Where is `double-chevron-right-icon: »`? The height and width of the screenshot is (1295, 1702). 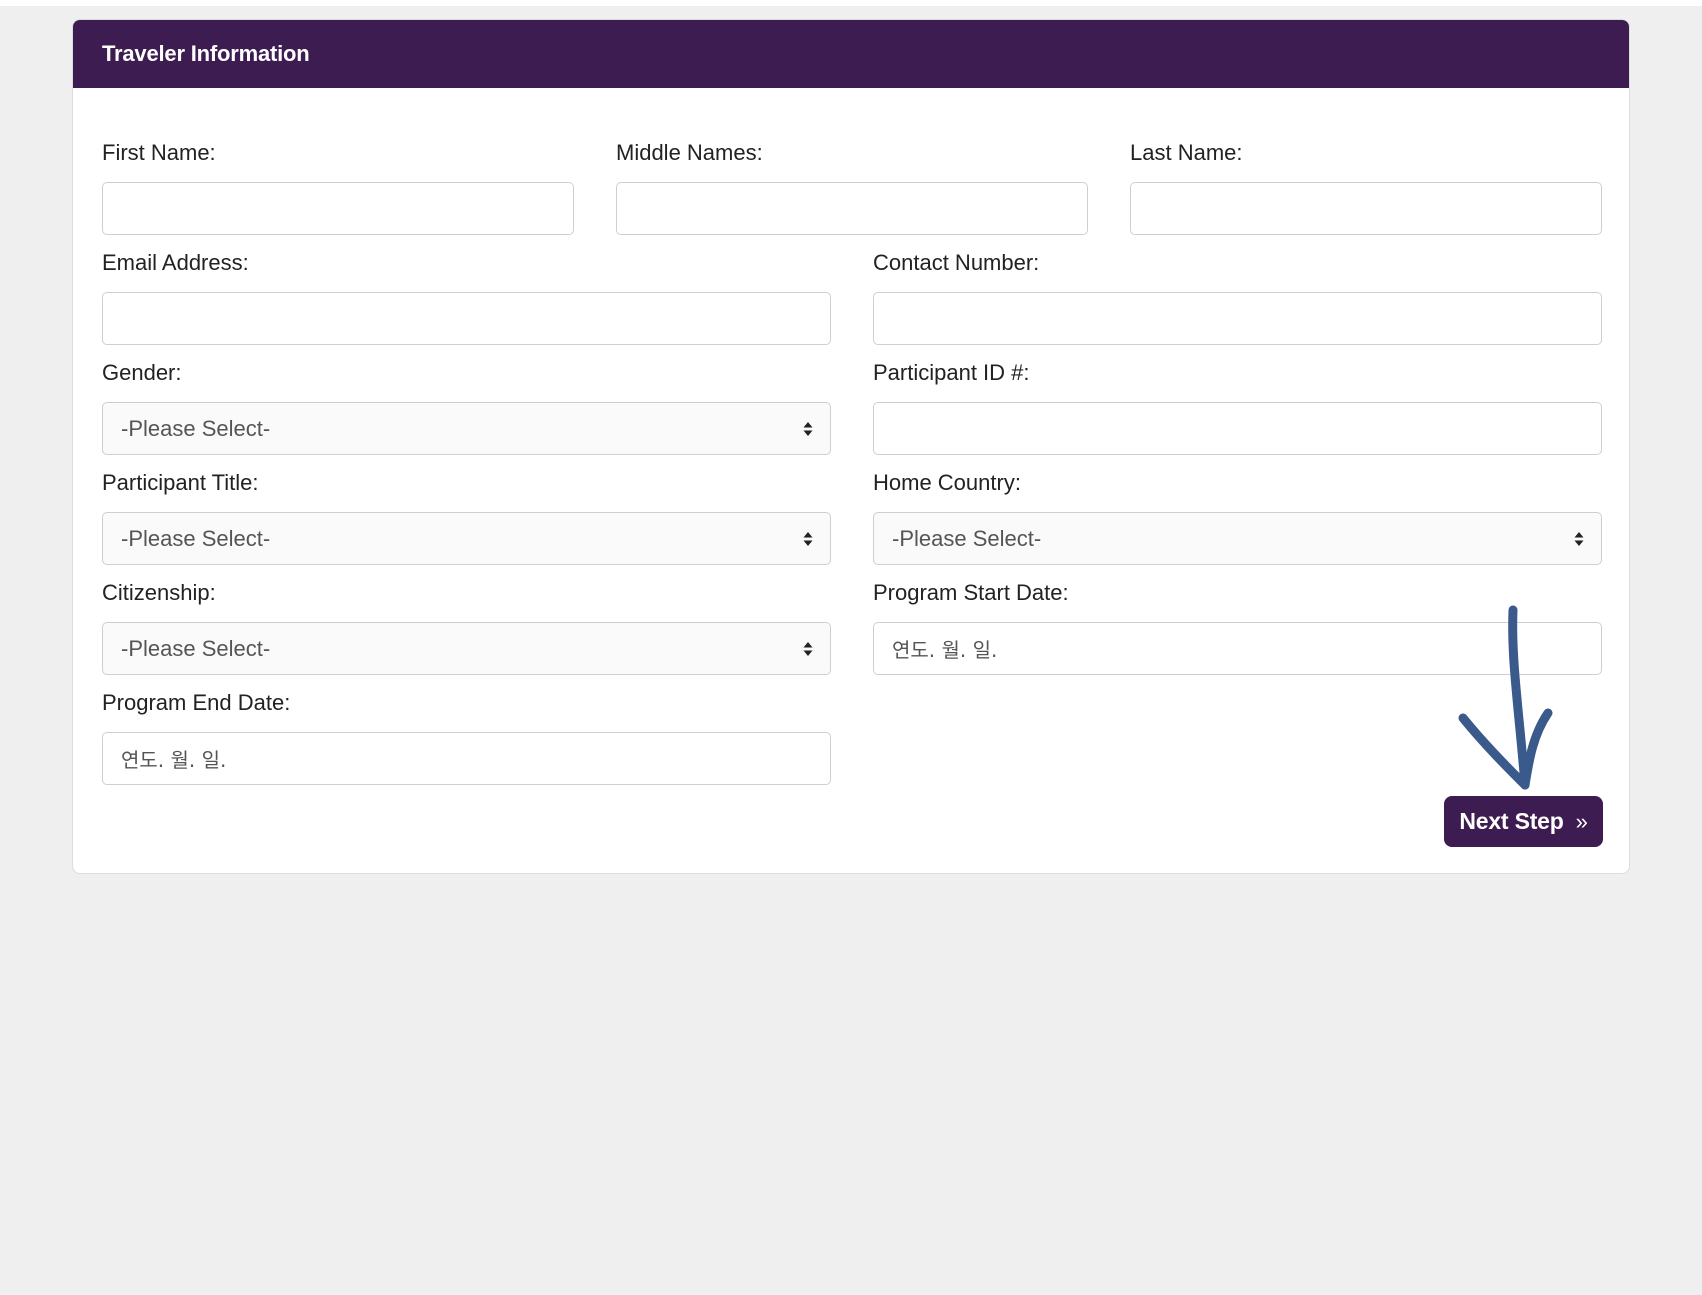
double-chevron-right-icon: » is located at coordinates (1581, 821).